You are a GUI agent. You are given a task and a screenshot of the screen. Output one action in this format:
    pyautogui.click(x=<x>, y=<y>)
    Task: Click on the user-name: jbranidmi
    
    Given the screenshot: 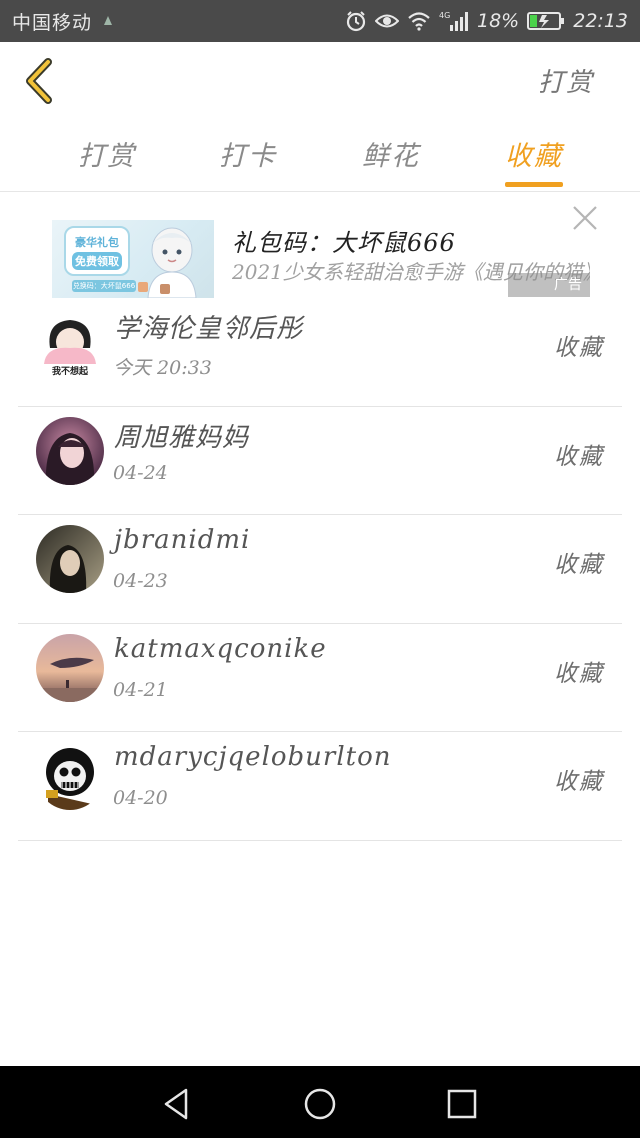 What is the action you would take?
    pyautogui.click(x=182, y=540)
    